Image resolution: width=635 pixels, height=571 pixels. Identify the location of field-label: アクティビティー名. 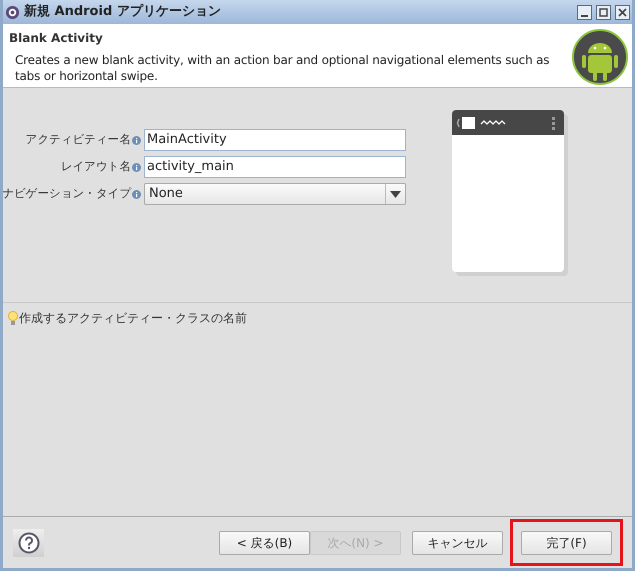
(78, 139).